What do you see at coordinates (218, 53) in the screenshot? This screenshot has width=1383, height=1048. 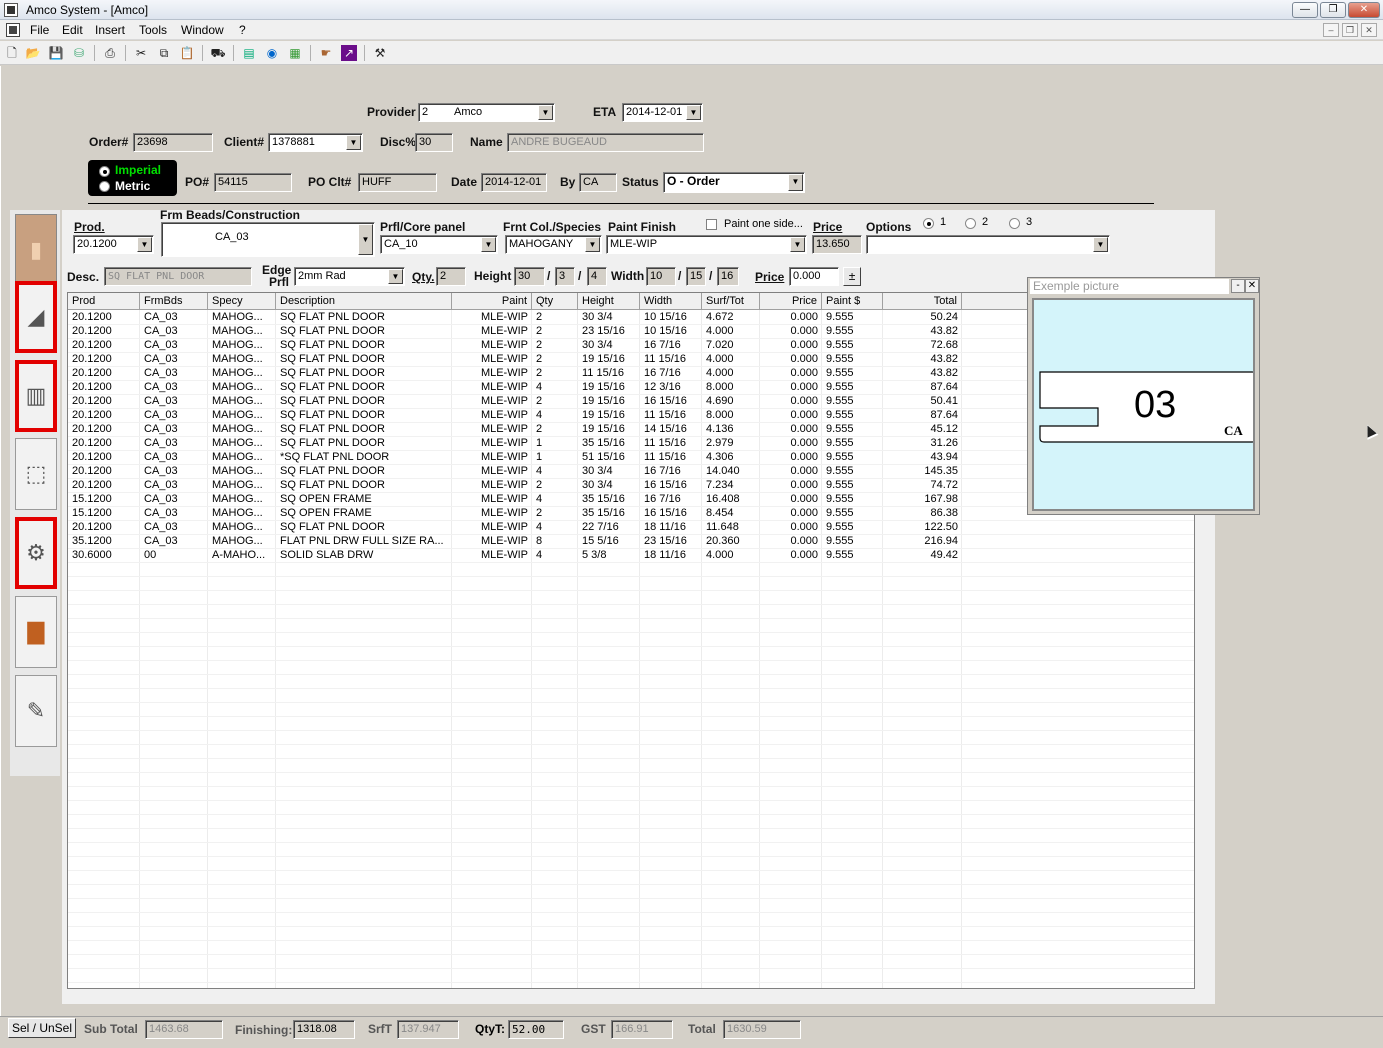 I see `truck-icon: ⛟` at bounding box center [218, 53].